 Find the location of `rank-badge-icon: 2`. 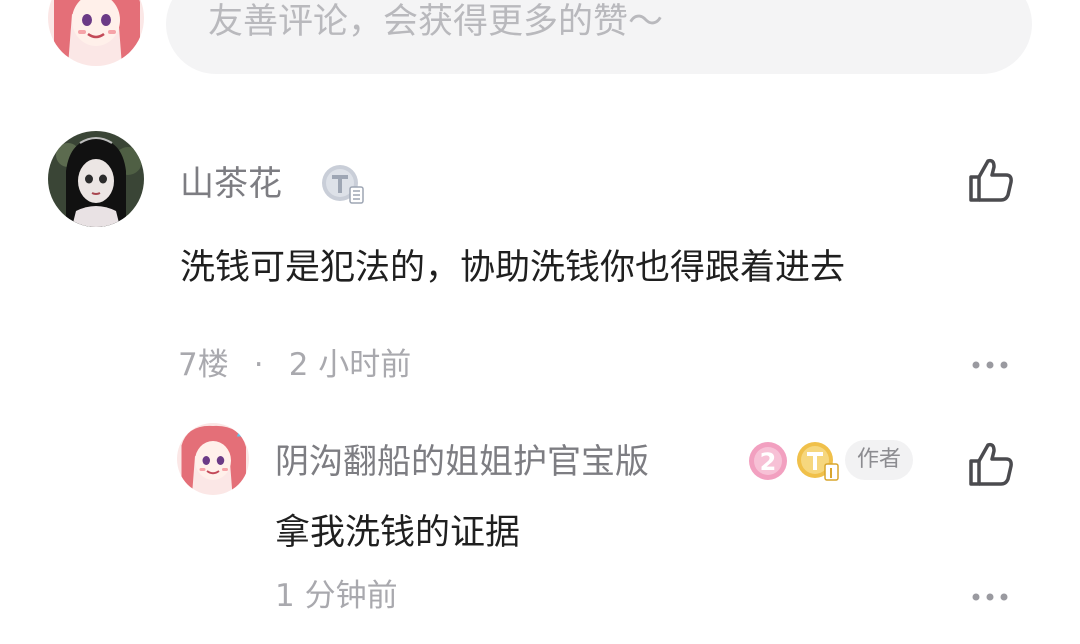

rank-badge-icon: 2 is located at coordinates (768, 461).